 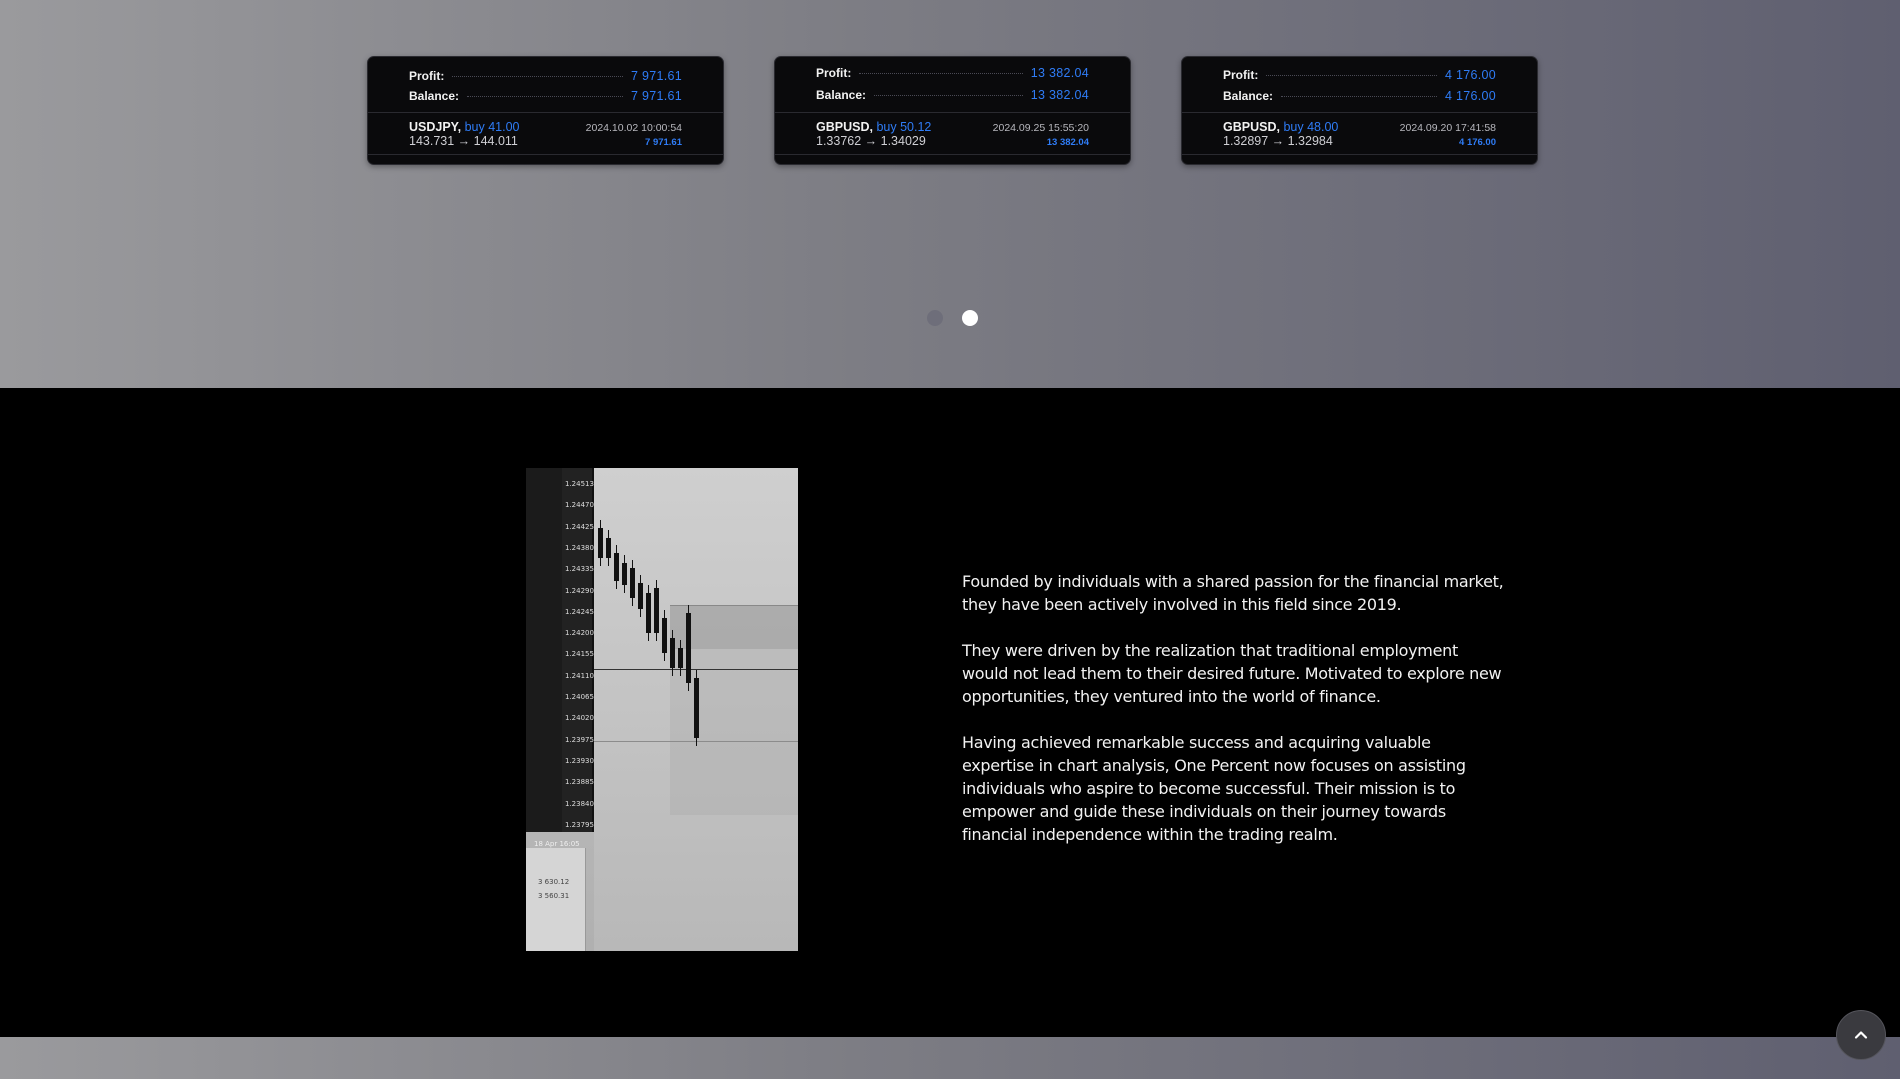 I want to click on trade-pl: 7 971.61, so click(x=663, y=142).